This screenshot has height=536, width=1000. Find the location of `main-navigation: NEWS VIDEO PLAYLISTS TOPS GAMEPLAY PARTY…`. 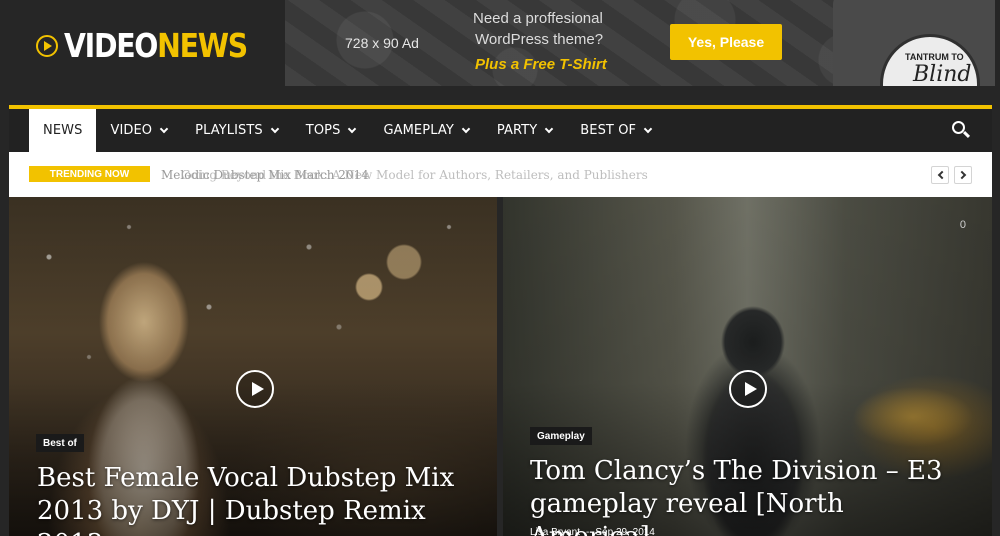

main-navigation: NEWS VIDEO PLAYLISTS TOPS GAMEPLAY PARTY… is located at coordinates (500, 130).